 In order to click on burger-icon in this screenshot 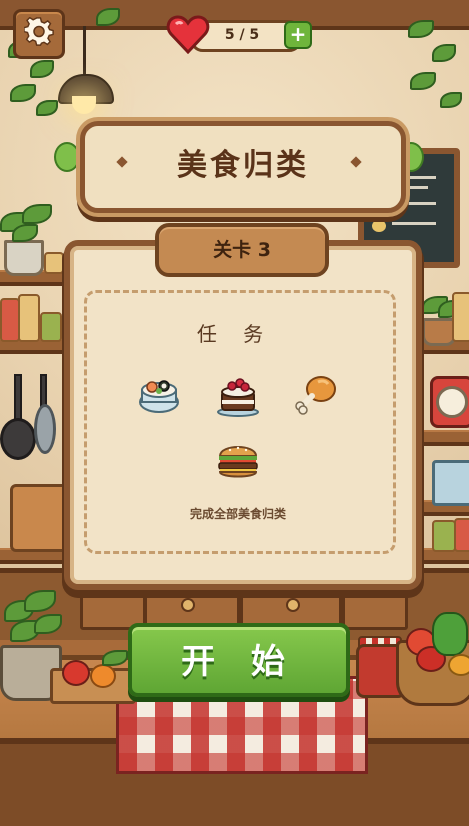, I will do `click(238, 461)`.